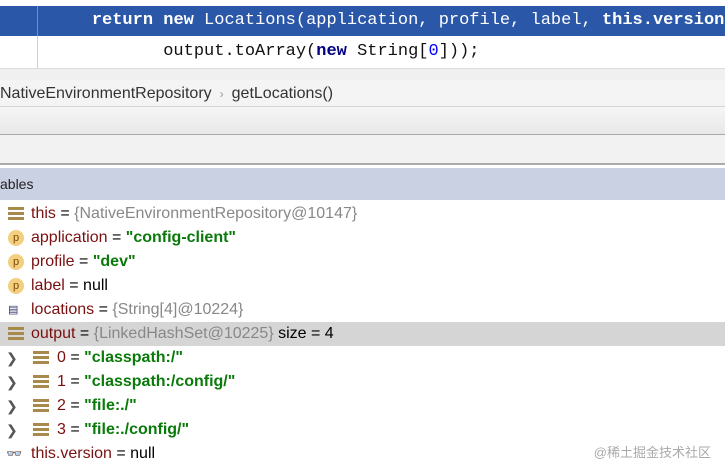 The height and width of the screenshot is (469, 725). Describe the element at coordinates (106, 93) in the screenshot. I see `breadcrumb-class: NativeEnvironmentRepository` at that location.